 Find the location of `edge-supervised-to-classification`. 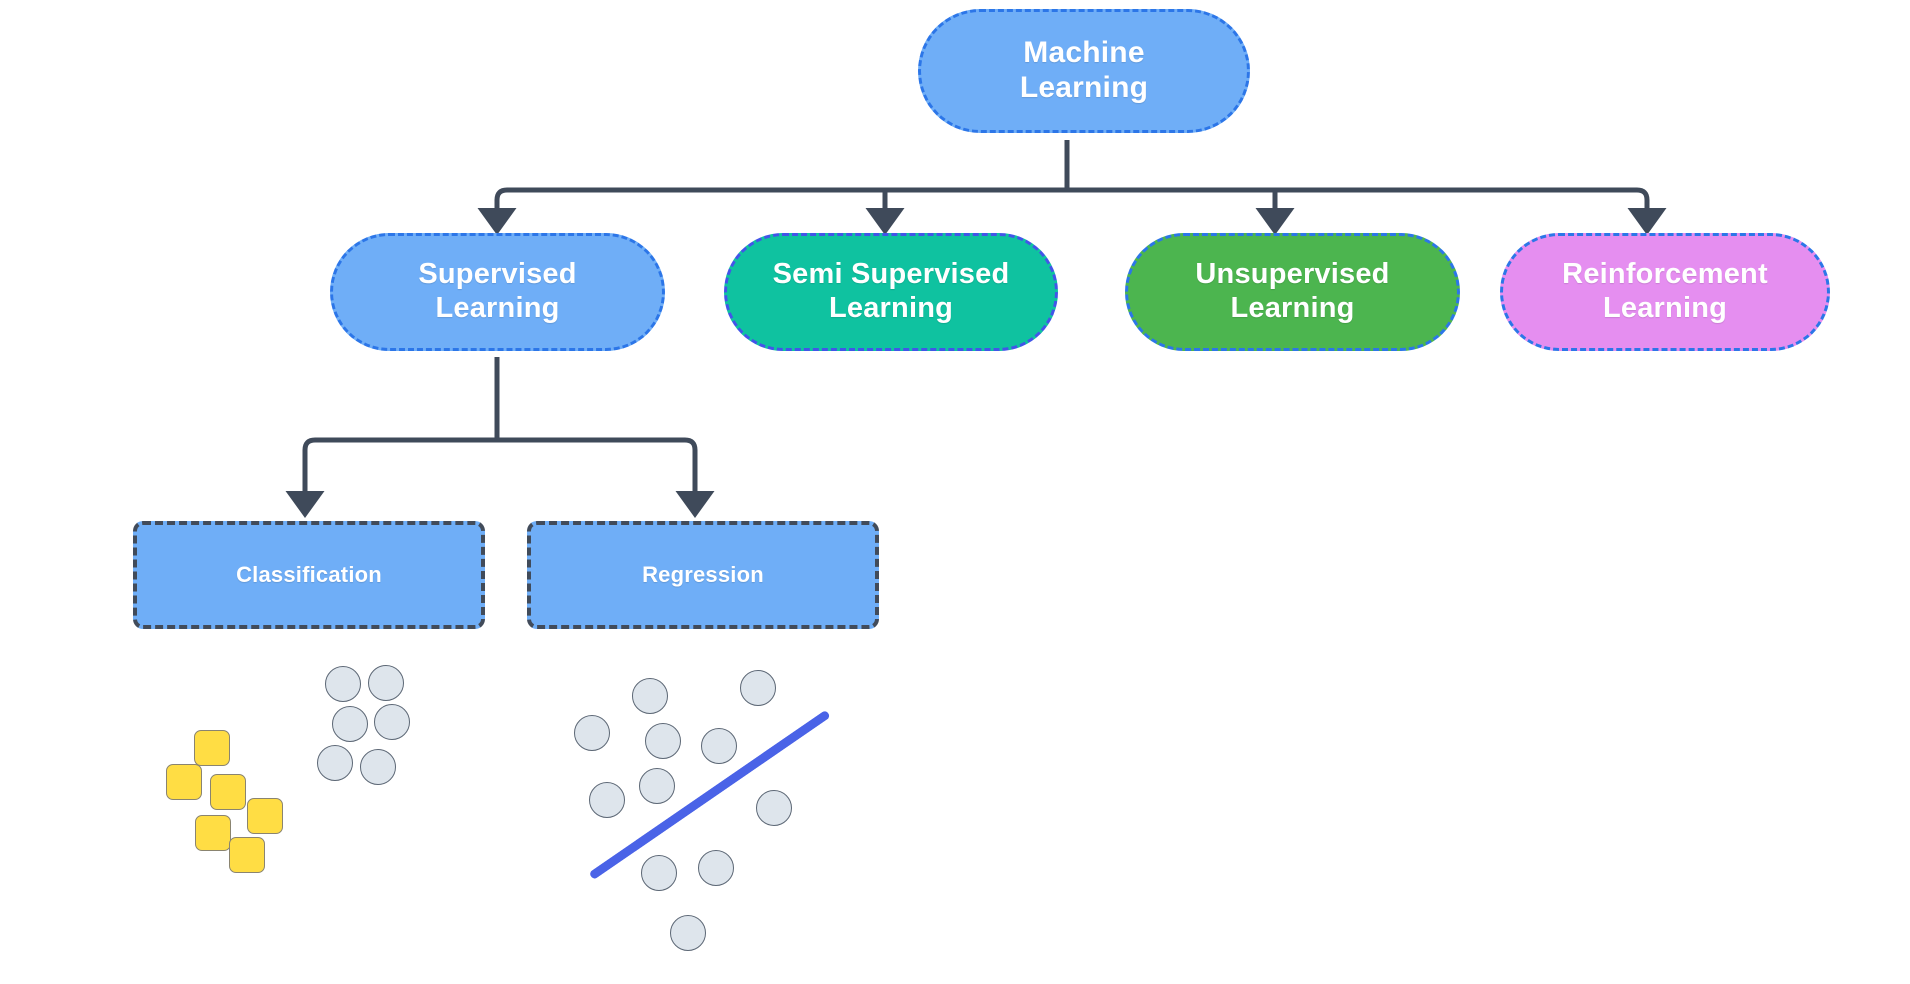

edge-supervised-to-classification is located at coordinates (391, 477).